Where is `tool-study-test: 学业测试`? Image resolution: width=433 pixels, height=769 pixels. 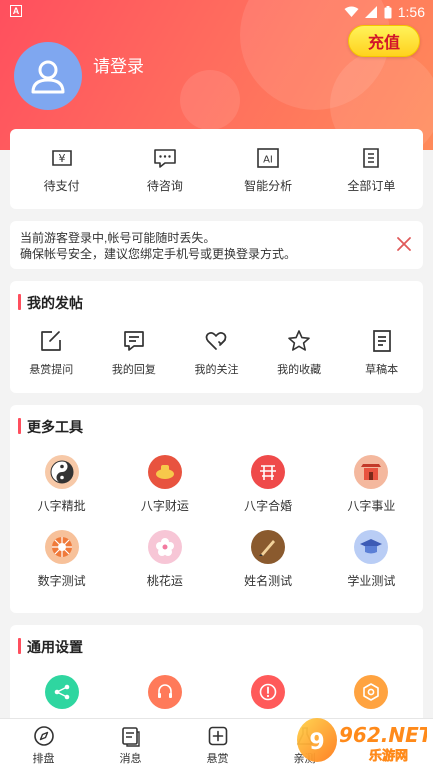
tool-study-test: 学业测试 is located at coordinates (371, 559).